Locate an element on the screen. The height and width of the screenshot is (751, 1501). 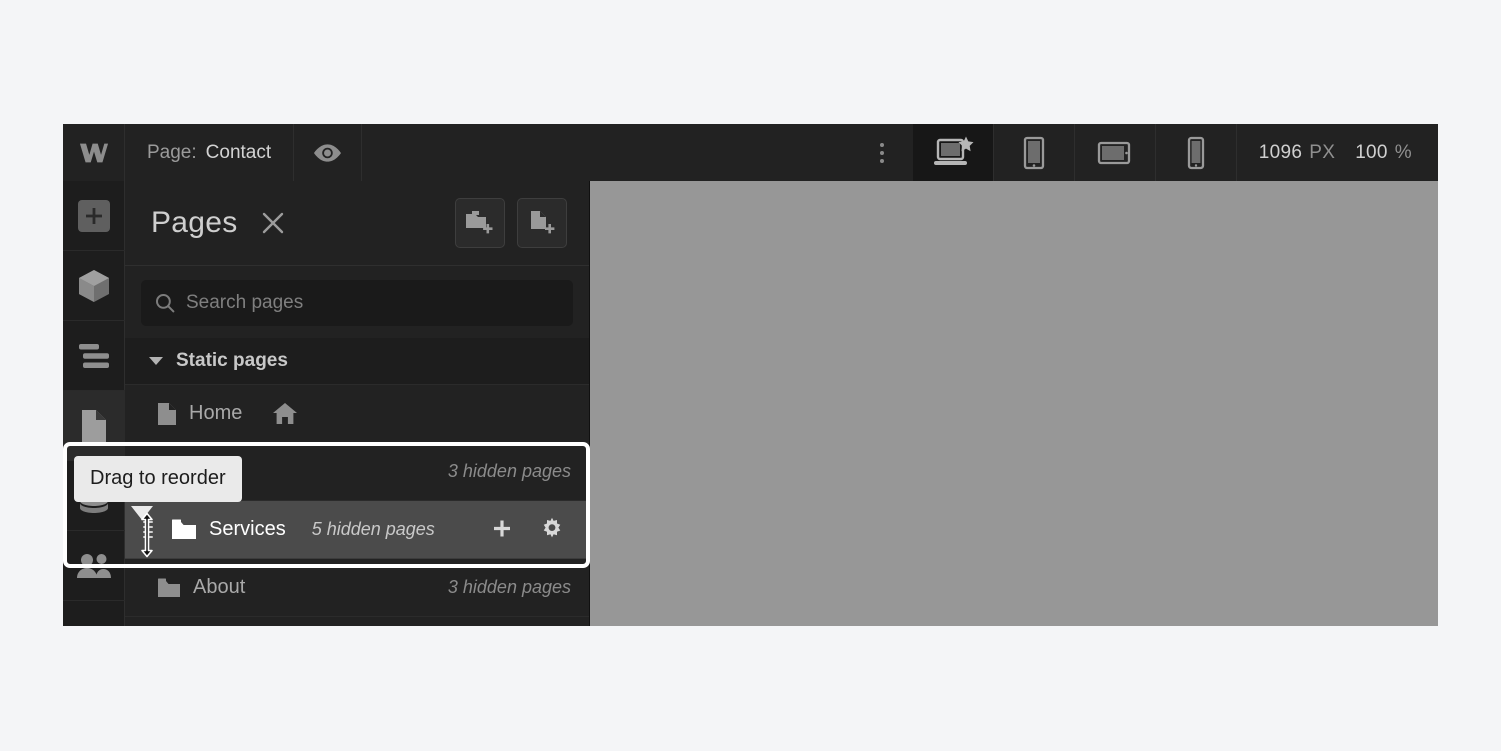
people-icon is located at coordinates (94, 565).